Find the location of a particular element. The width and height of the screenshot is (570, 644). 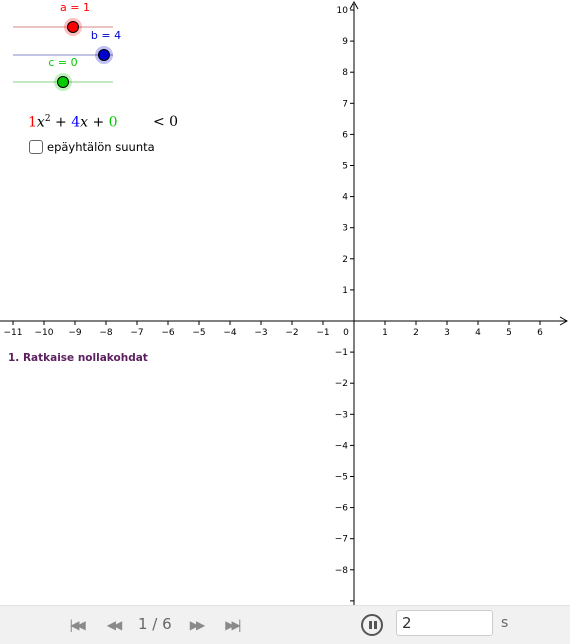

x-tick-label: 0 is located at coordinates (346, 333).